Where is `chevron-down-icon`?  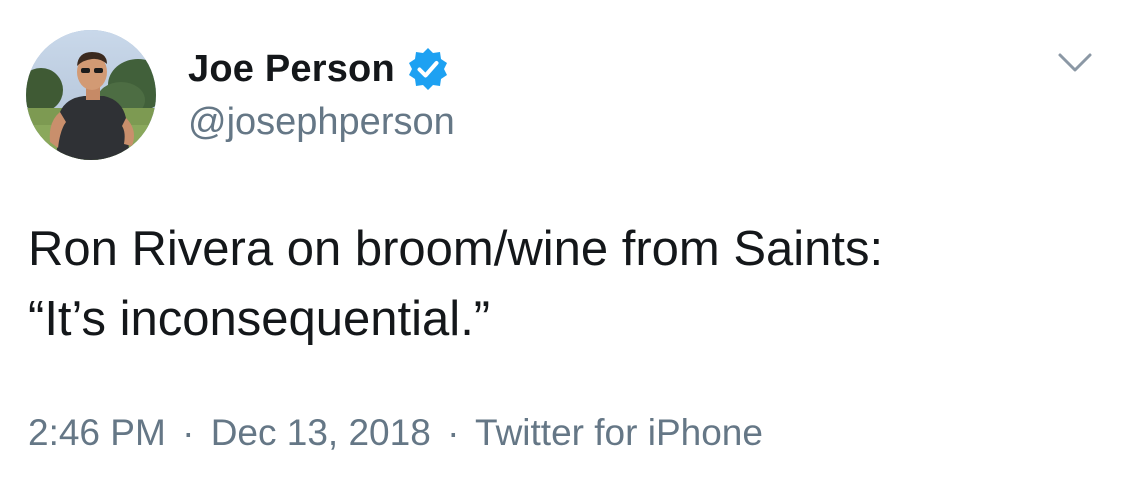 chevron-down-icon is located at coordinates (1075, 63).